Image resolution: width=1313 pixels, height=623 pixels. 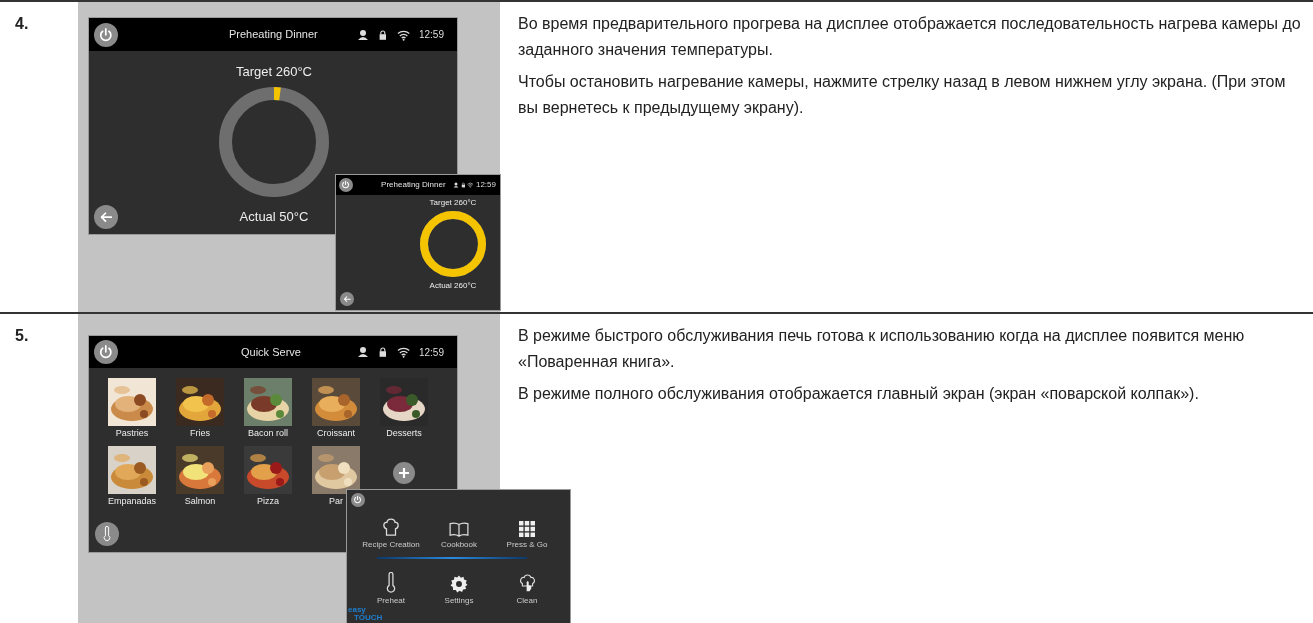 I want to click on menu-item: Cookbook, so click(x=459, y=529).